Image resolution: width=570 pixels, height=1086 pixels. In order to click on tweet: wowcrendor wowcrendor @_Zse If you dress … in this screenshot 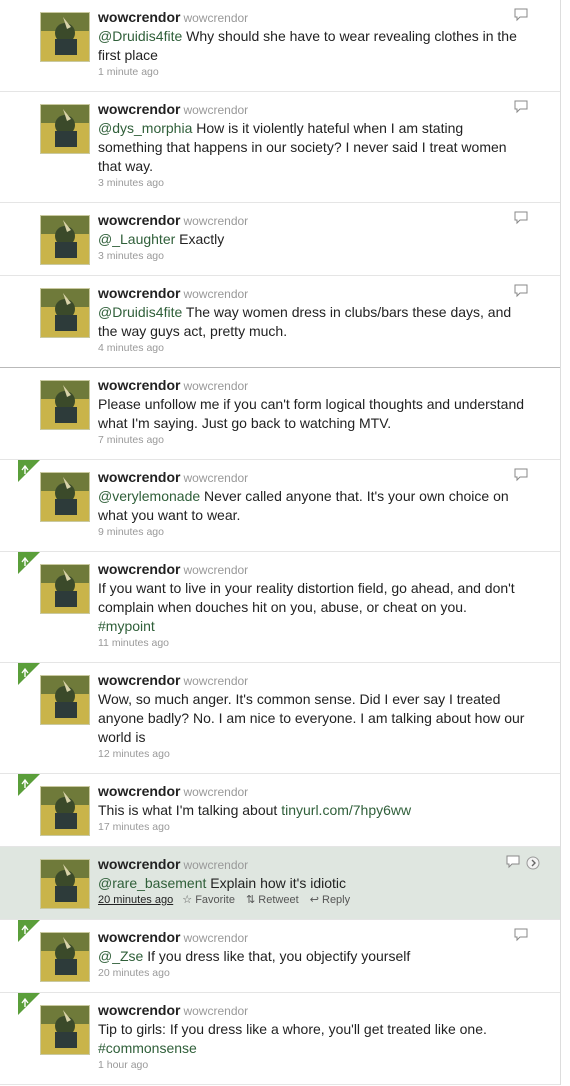, I will do `click(280, 956)`.